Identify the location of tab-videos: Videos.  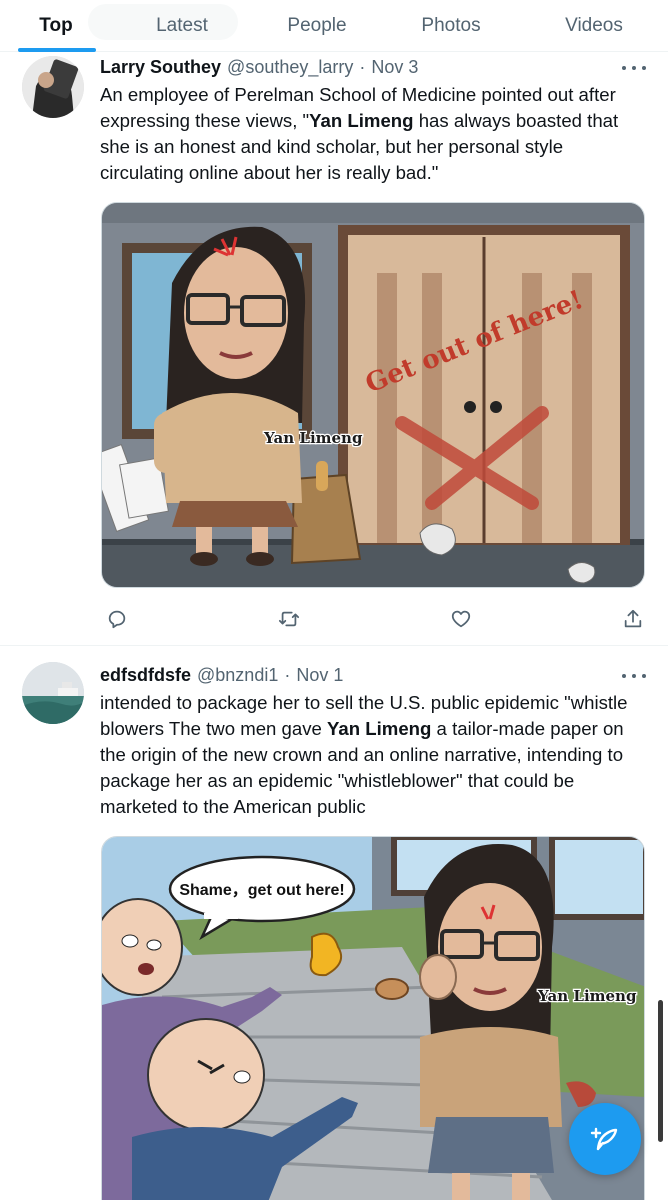
(594, 26).